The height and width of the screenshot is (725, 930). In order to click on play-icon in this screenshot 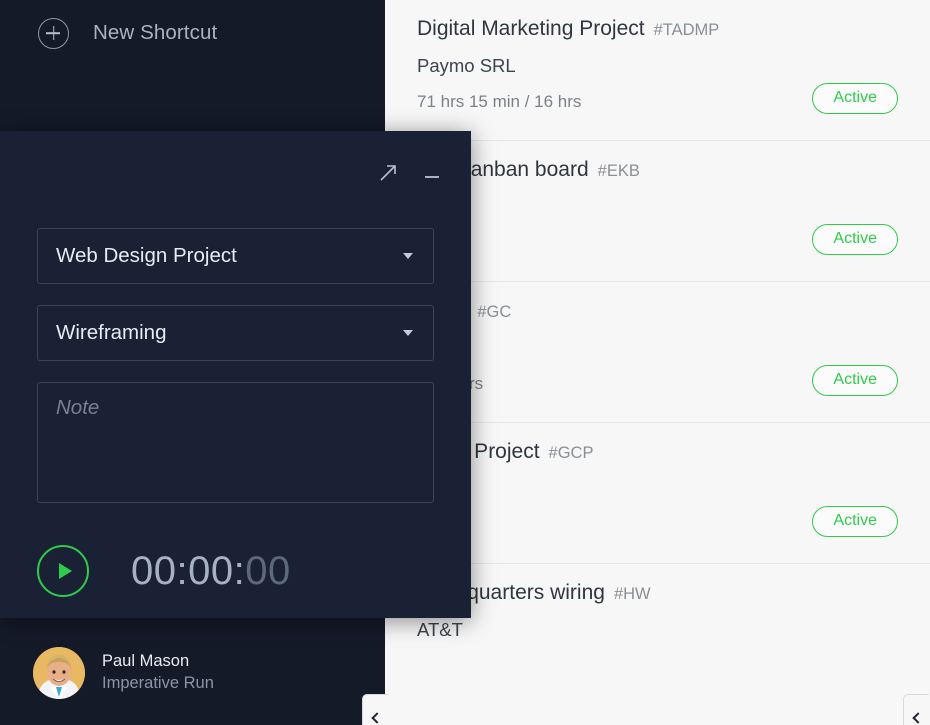, I will do `click(65, 571)`.